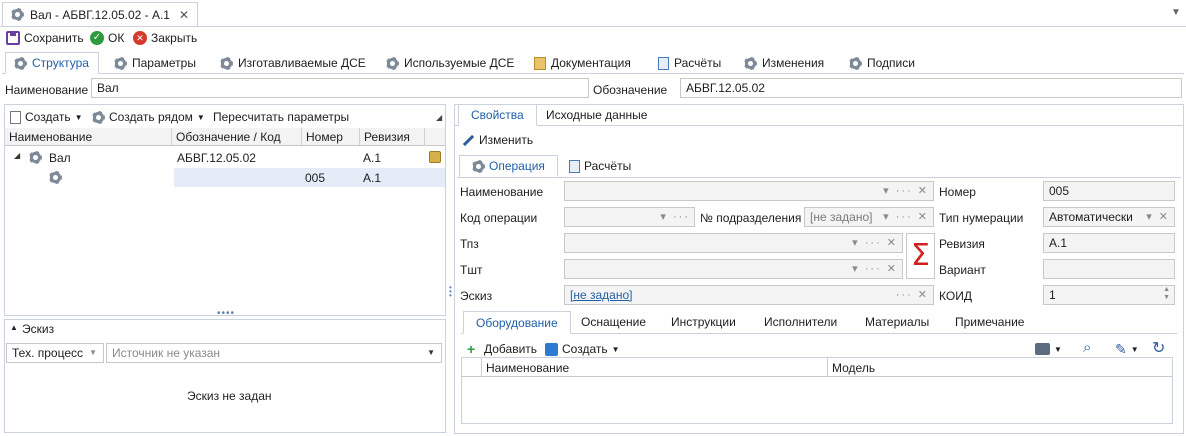  I want to click on sketch-title: Эскиз, so click(38, 329).